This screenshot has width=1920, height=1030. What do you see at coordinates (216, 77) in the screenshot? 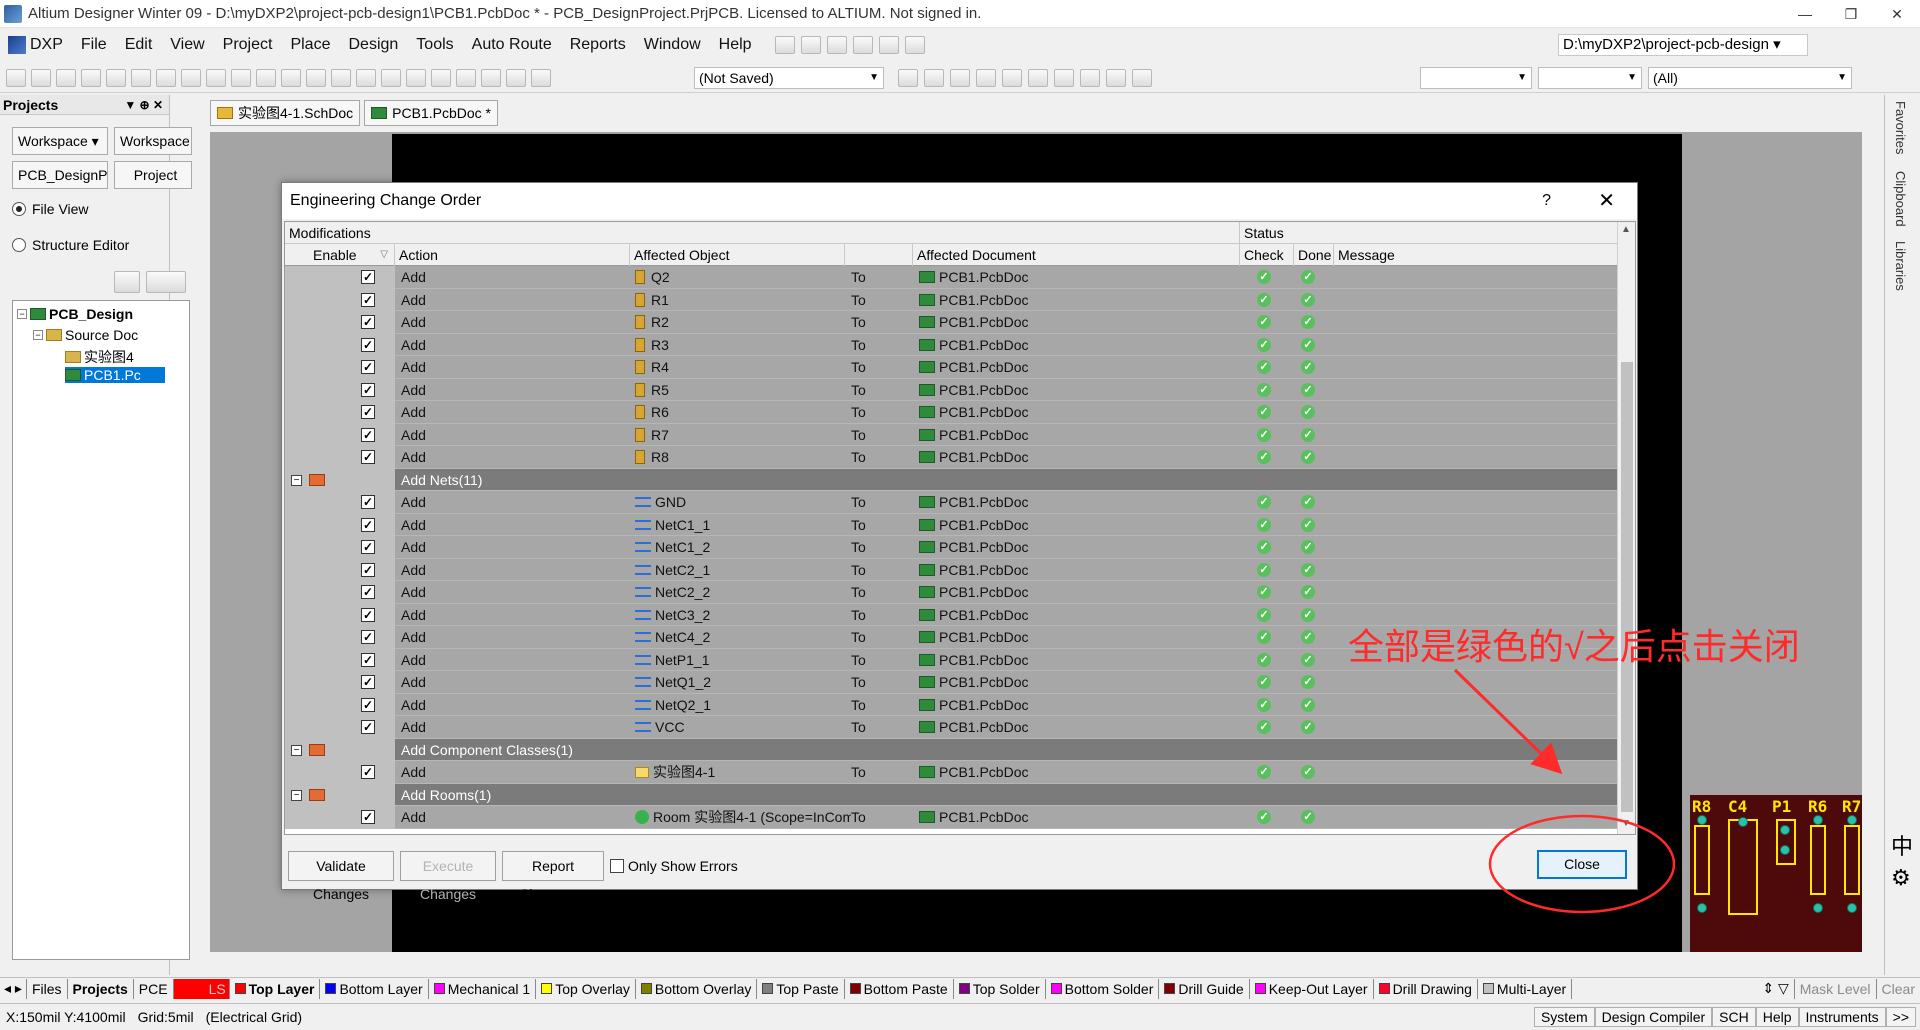
I see `zoom-selected-icon` at bounding box center [216, 77].